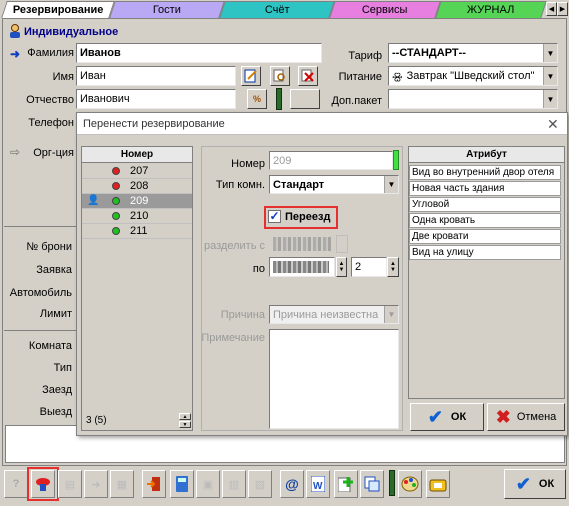 The height and width of the screenshot is (506, 569). Describe the element at coordinates (473, 99) in the screenshot. I see `extra-package-select: ▼` at that location.